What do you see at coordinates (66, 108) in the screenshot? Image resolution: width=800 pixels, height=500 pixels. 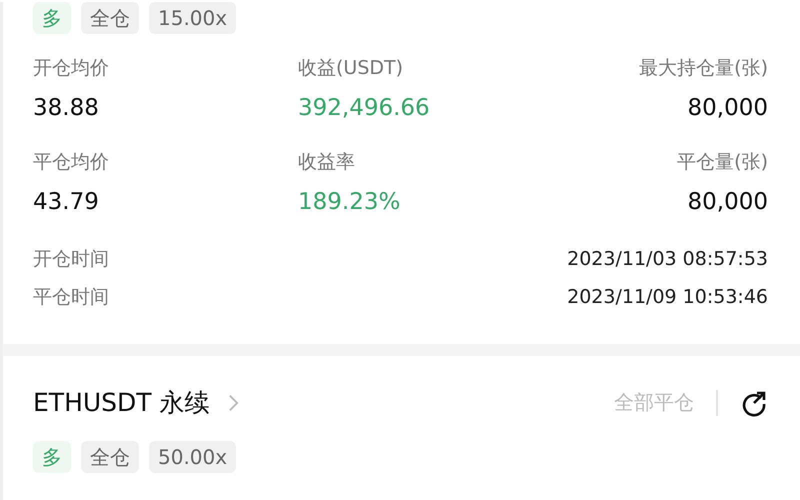 I see `stat-value: 38.88` at bounding box center [66, 108].